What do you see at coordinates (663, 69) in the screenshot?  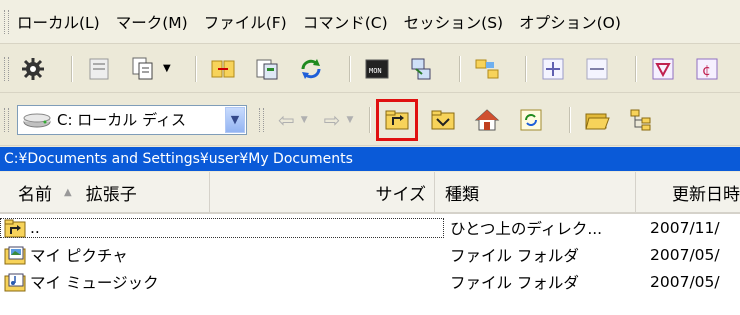 I see `filter-icon` at bounding box center [663, 69].